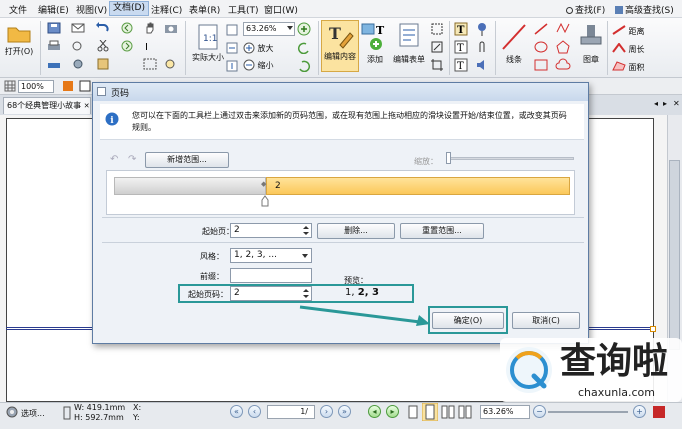 The width and height of the screenshot is (682, 429). Describe the element at coordinates (53, 9) in the screenshot. I see `menu-edit: 编辑(E)` at that location.